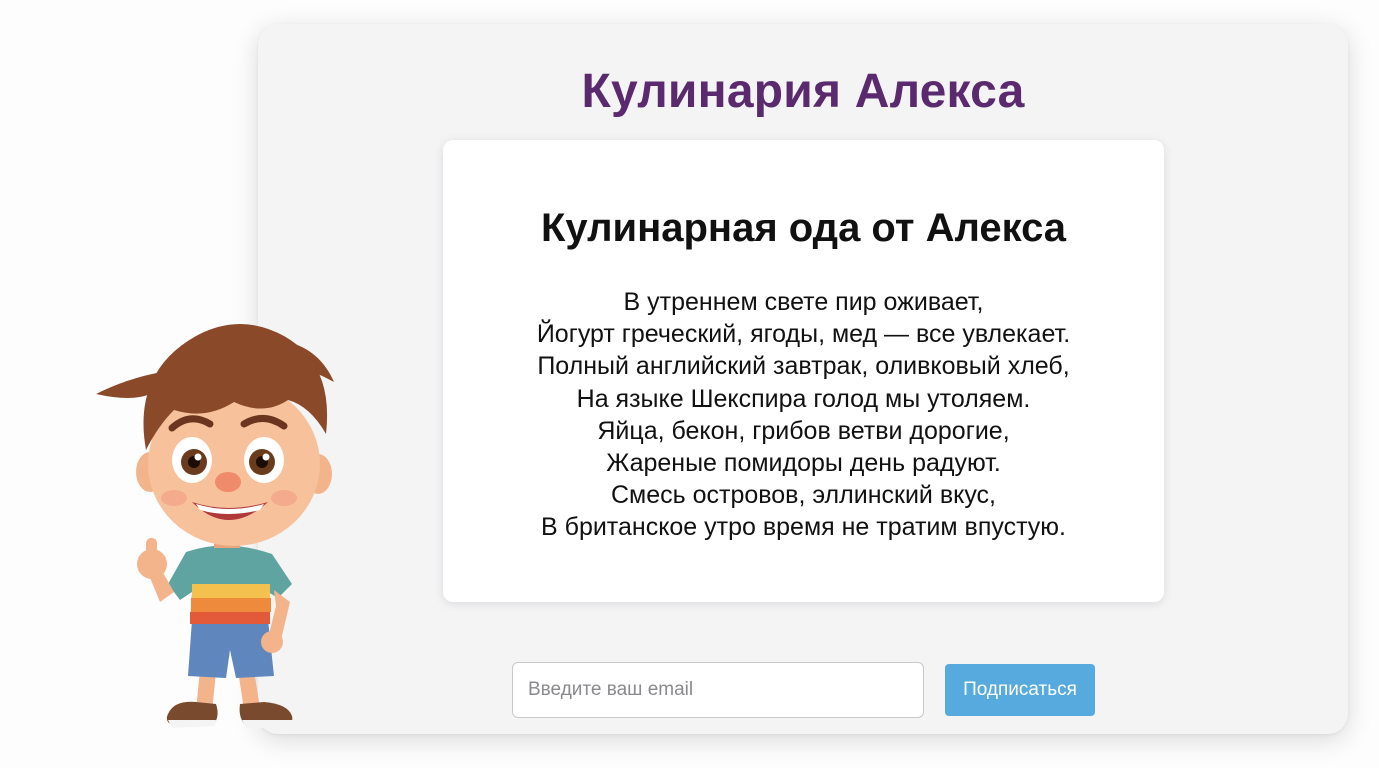 Image resolution: width=1379 pixels, height=768 pixels. What do you see at coordinates (803, 228) in the screenshot?
I see `poem-title: Кулинарная ода от Алекса` at bounding box center [803, 228].